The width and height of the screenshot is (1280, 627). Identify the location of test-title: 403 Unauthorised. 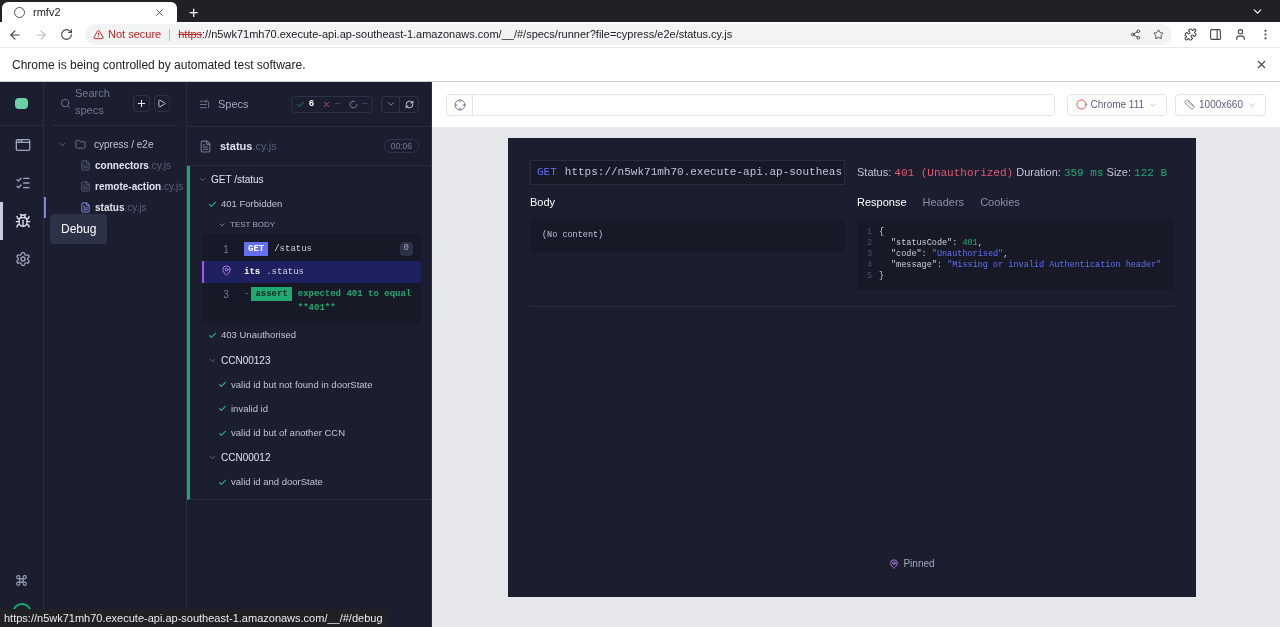
(258, 335).